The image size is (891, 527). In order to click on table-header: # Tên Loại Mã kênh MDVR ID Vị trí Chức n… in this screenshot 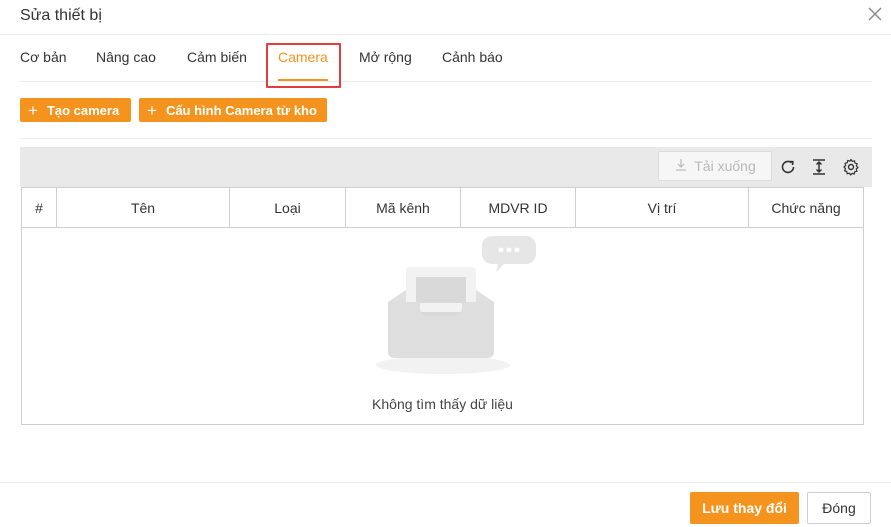, I will do `click(442, 208)`.